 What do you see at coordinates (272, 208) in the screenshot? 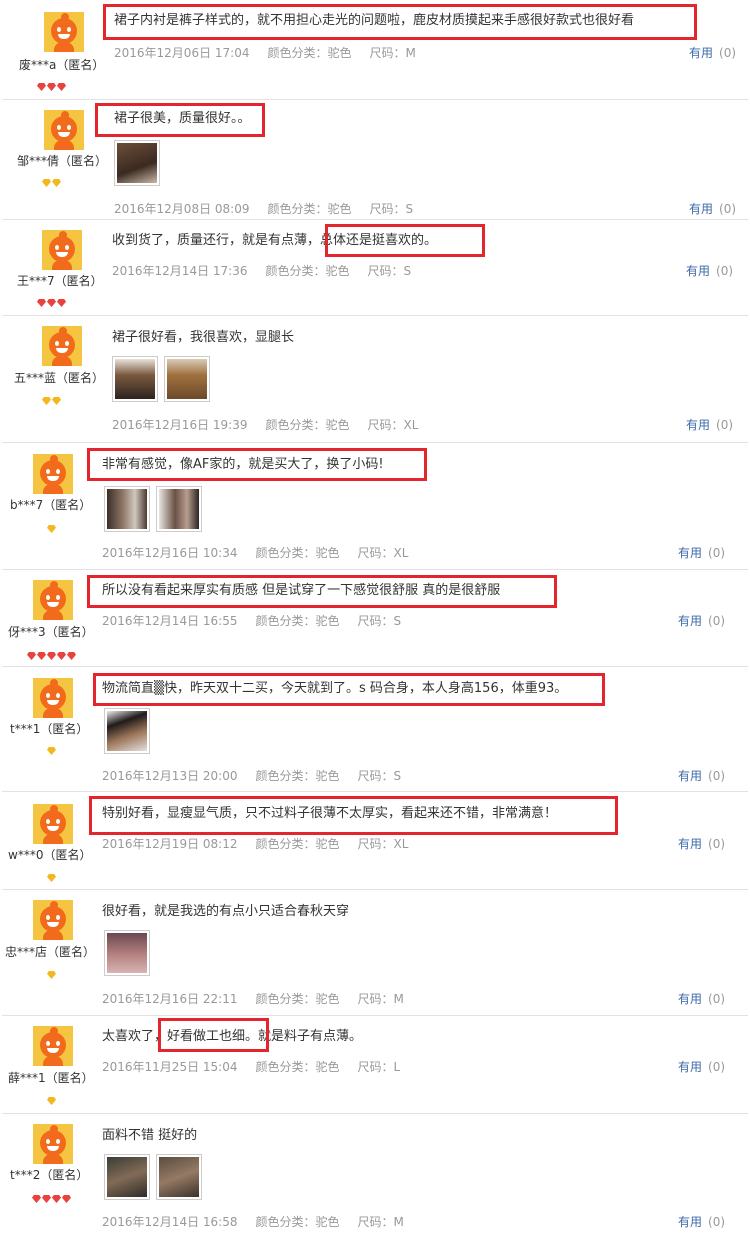
I see `review-meta: 2016年12月08日 08:09 颜色分类：驼色 尺码：S` at bounding box center [272, 208].